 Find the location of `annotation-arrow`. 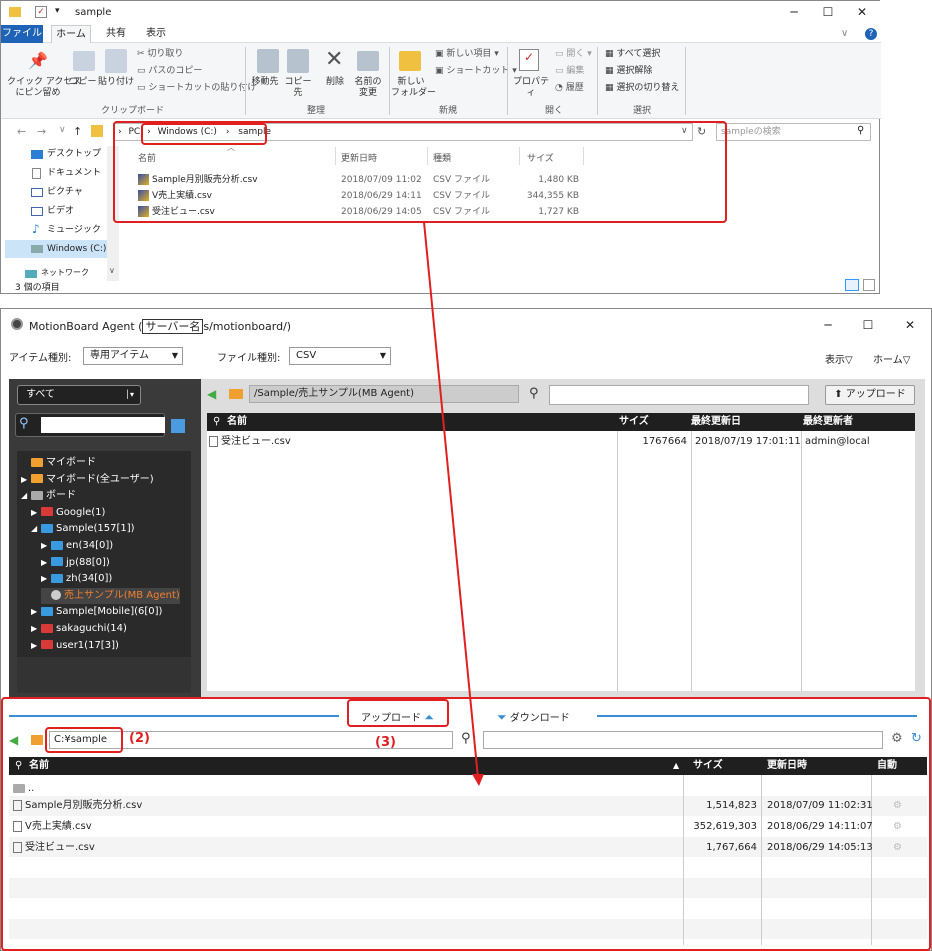

annotation-arrow is located at coordinates (453, 503).